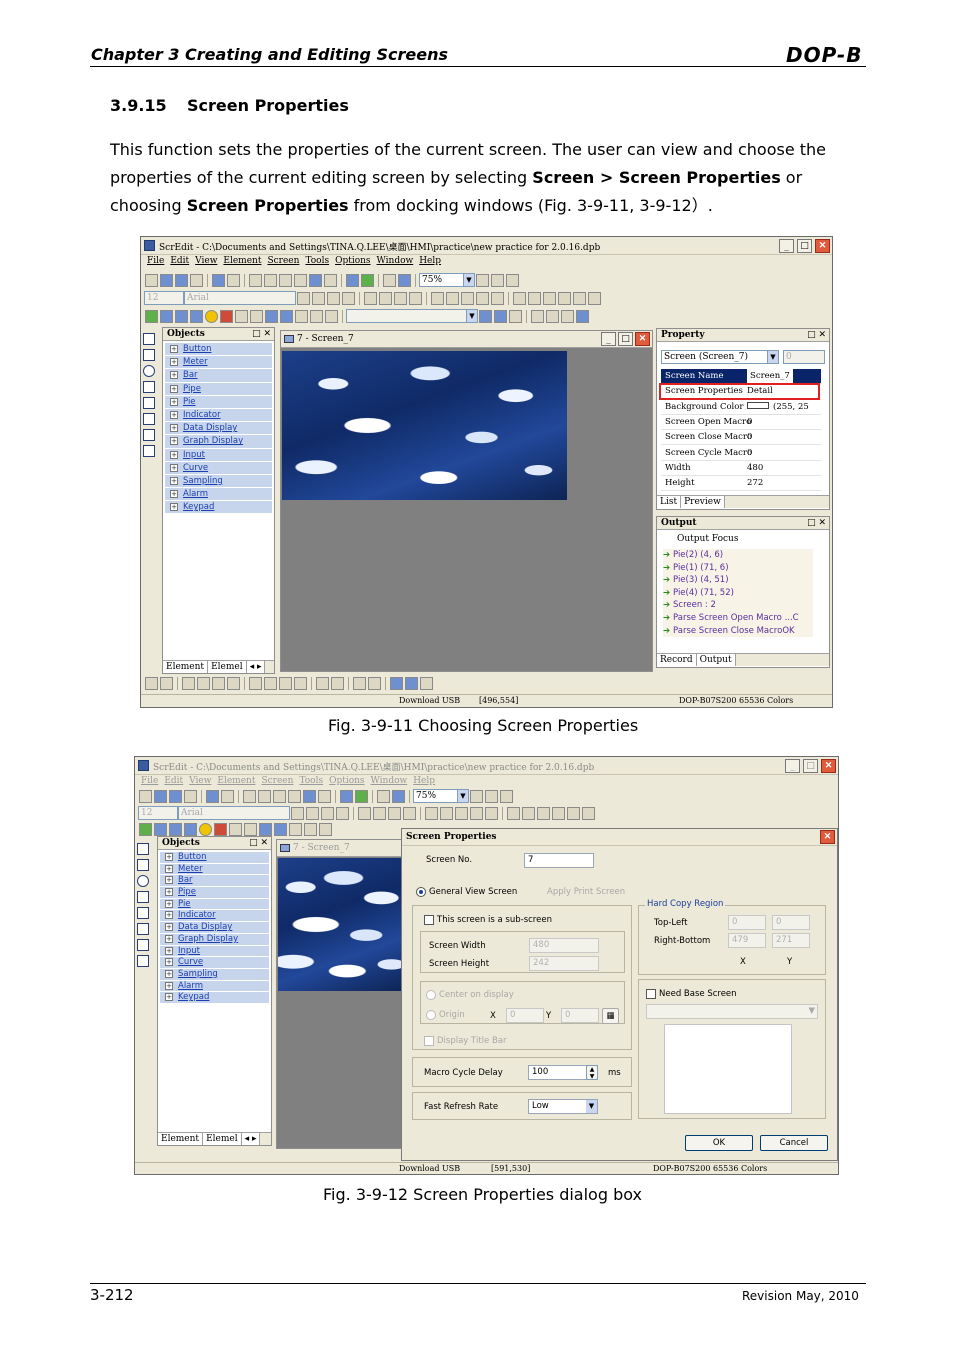 The image size is (954, 1350). Describe the element at coordinates (297, 813) in the screenshot. I see `align-left-icon` at that location.